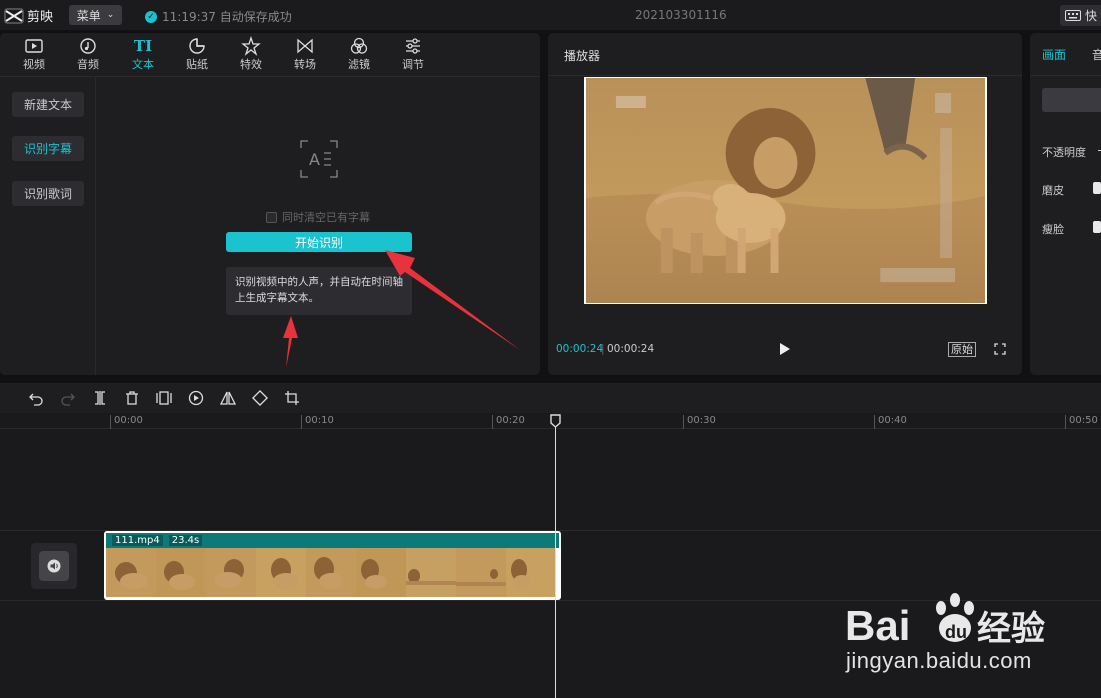 The image size is (1101, 698). What do you see at coordinates (88, 64) in the screenshot?
I see `tab-label: 音频` at bounding box center [88, 64].